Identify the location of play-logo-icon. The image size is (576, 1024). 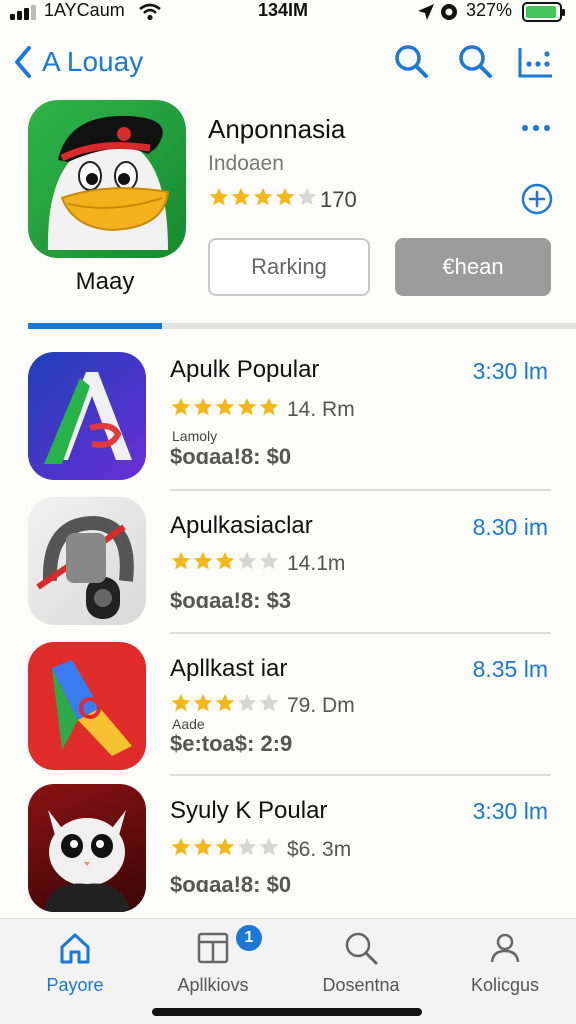
(92, 708).